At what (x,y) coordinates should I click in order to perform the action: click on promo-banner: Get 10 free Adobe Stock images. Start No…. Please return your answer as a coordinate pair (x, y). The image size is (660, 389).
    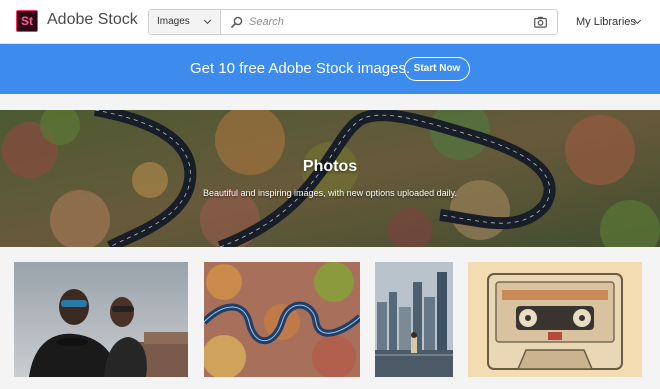
    Looking at the image, I should click on (330, 69).